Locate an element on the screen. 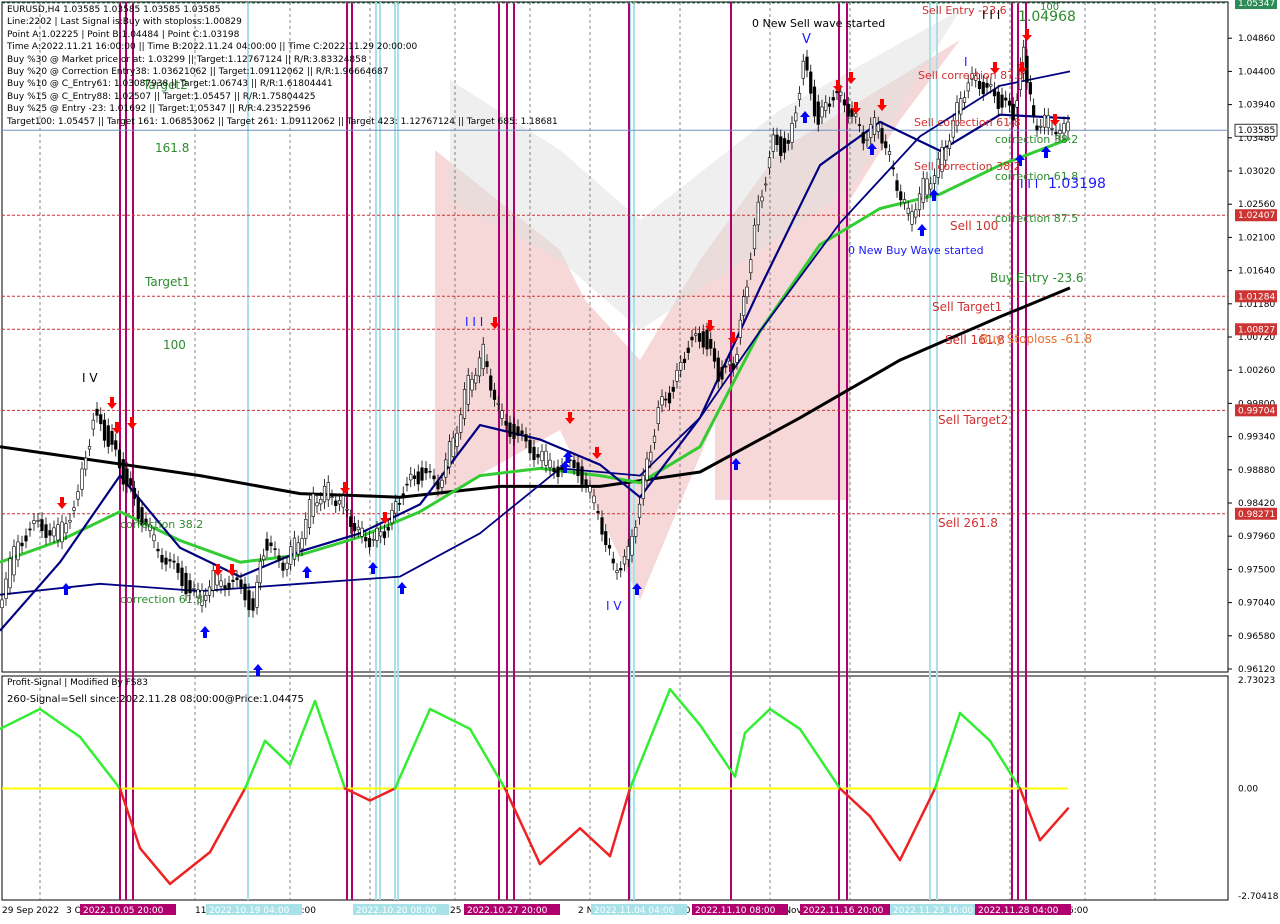 This screenshot has width=1280, height=924. annotation-wave-iii-mid: I I I is located at coordinates (474, 322).